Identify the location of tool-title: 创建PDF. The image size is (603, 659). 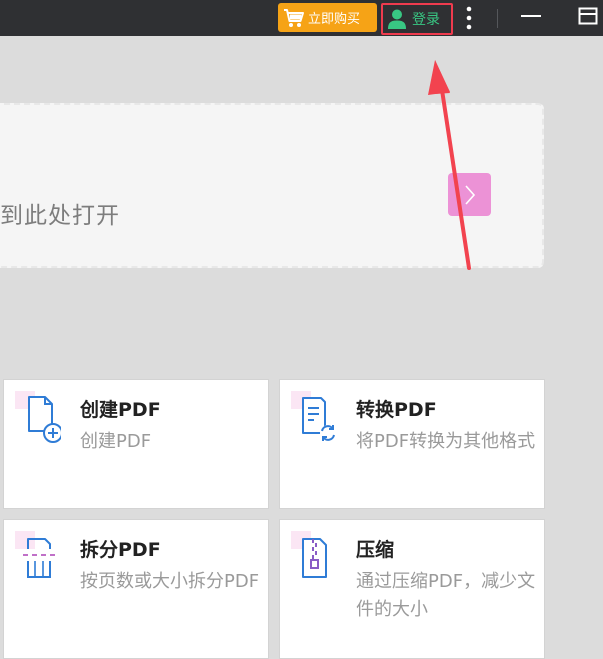
(120, 410).